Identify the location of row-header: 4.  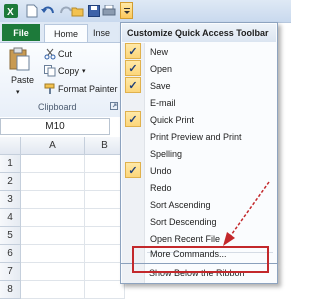
(10, 218).